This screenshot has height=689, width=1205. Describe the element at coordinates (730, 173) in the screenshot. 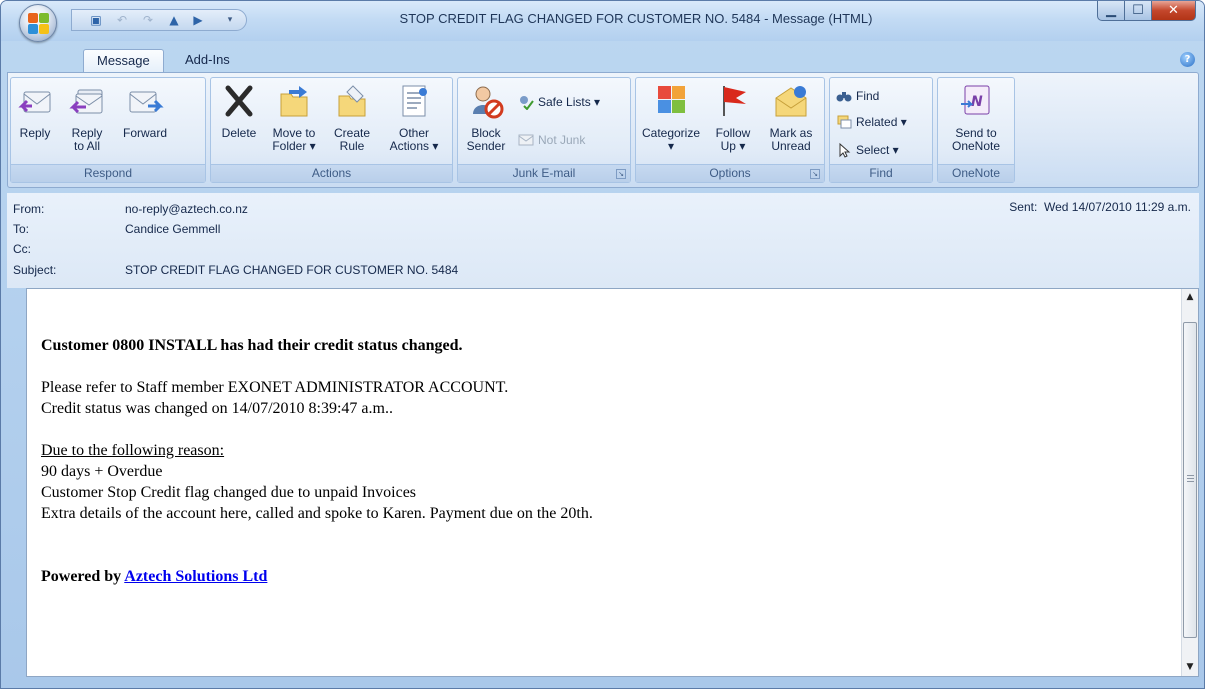

I see `group-label-options: Options` at that location.